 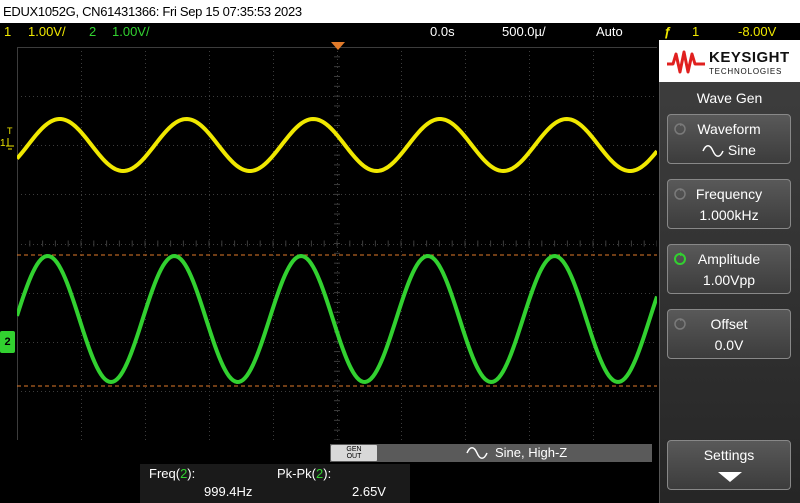 I want to click on gen-out-indicator: GEN OUT, so click(x=354, y=453).